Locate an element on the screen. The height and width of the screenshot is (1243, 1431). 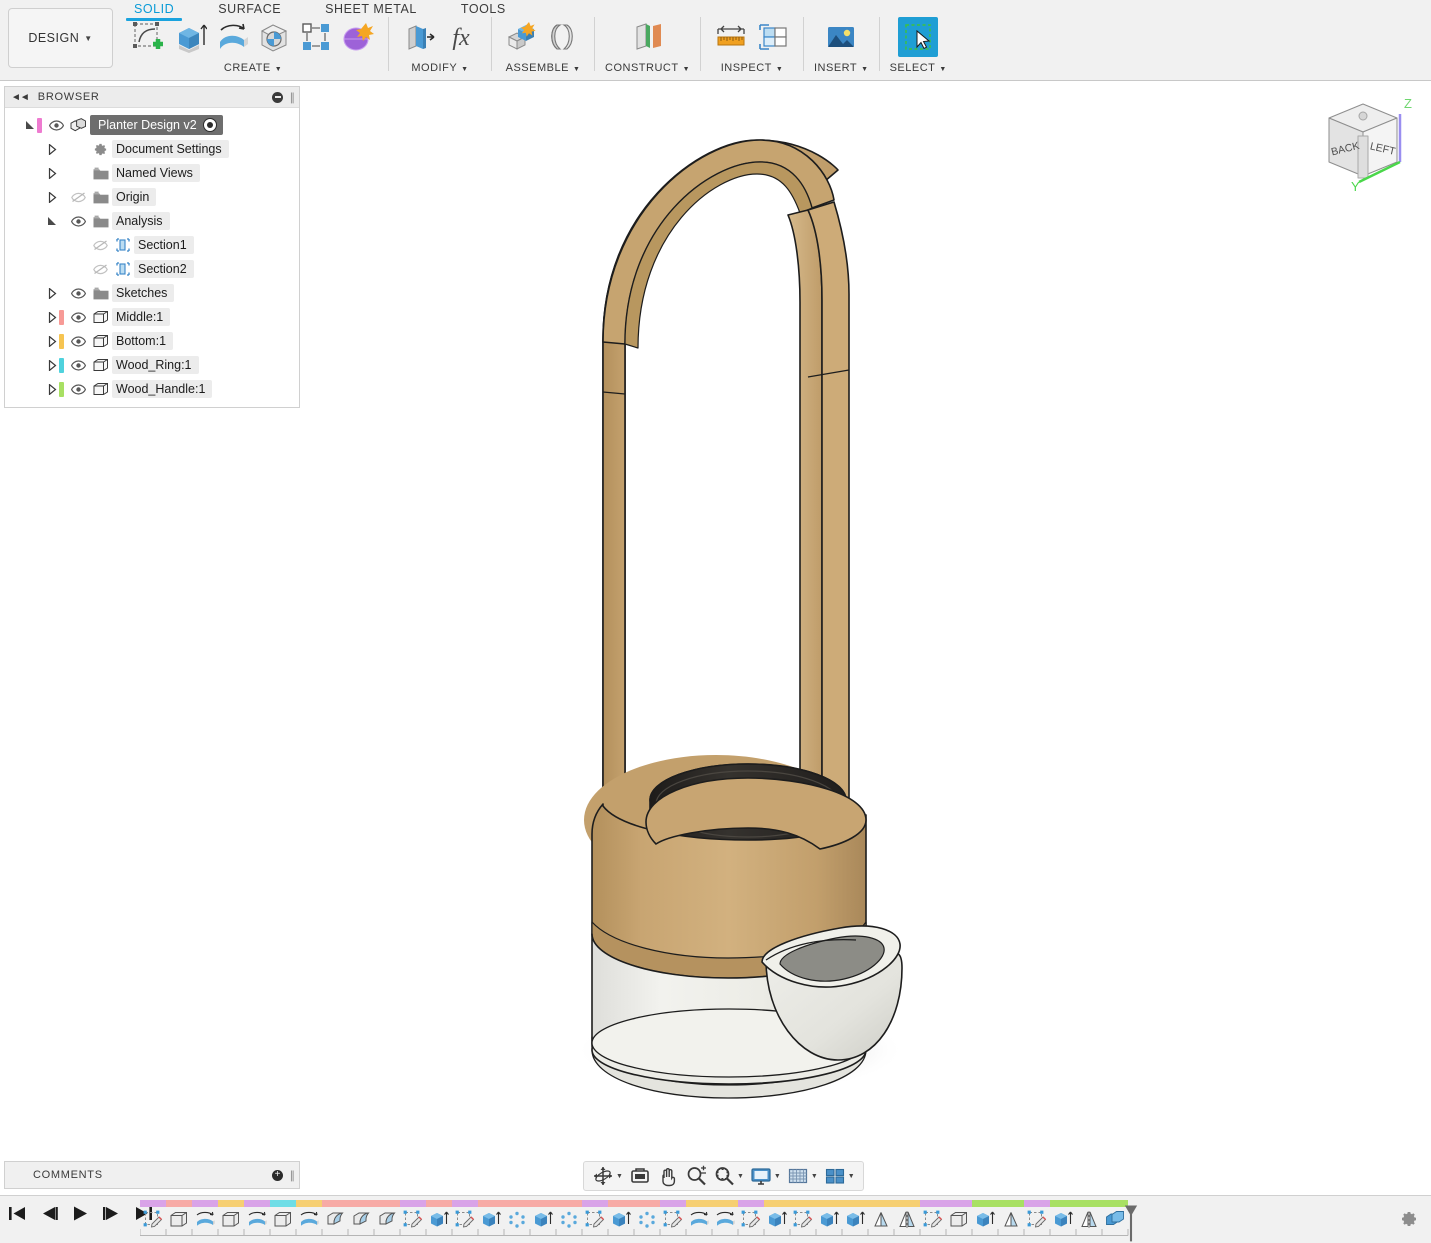
ribbon-group-label: INSERT ▼ is located at coordinates (841, 68).